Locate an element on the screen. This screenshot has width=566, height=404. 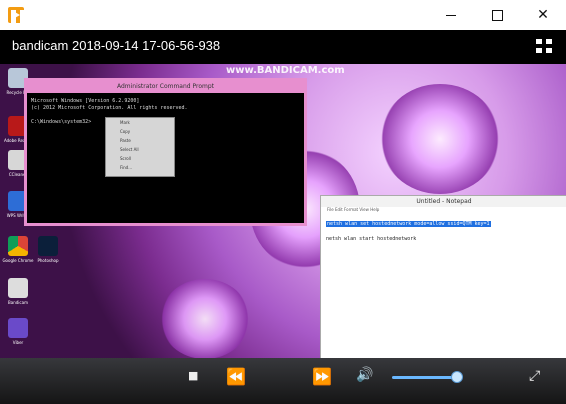
chrome-icon is located at coordinates (18, 246).